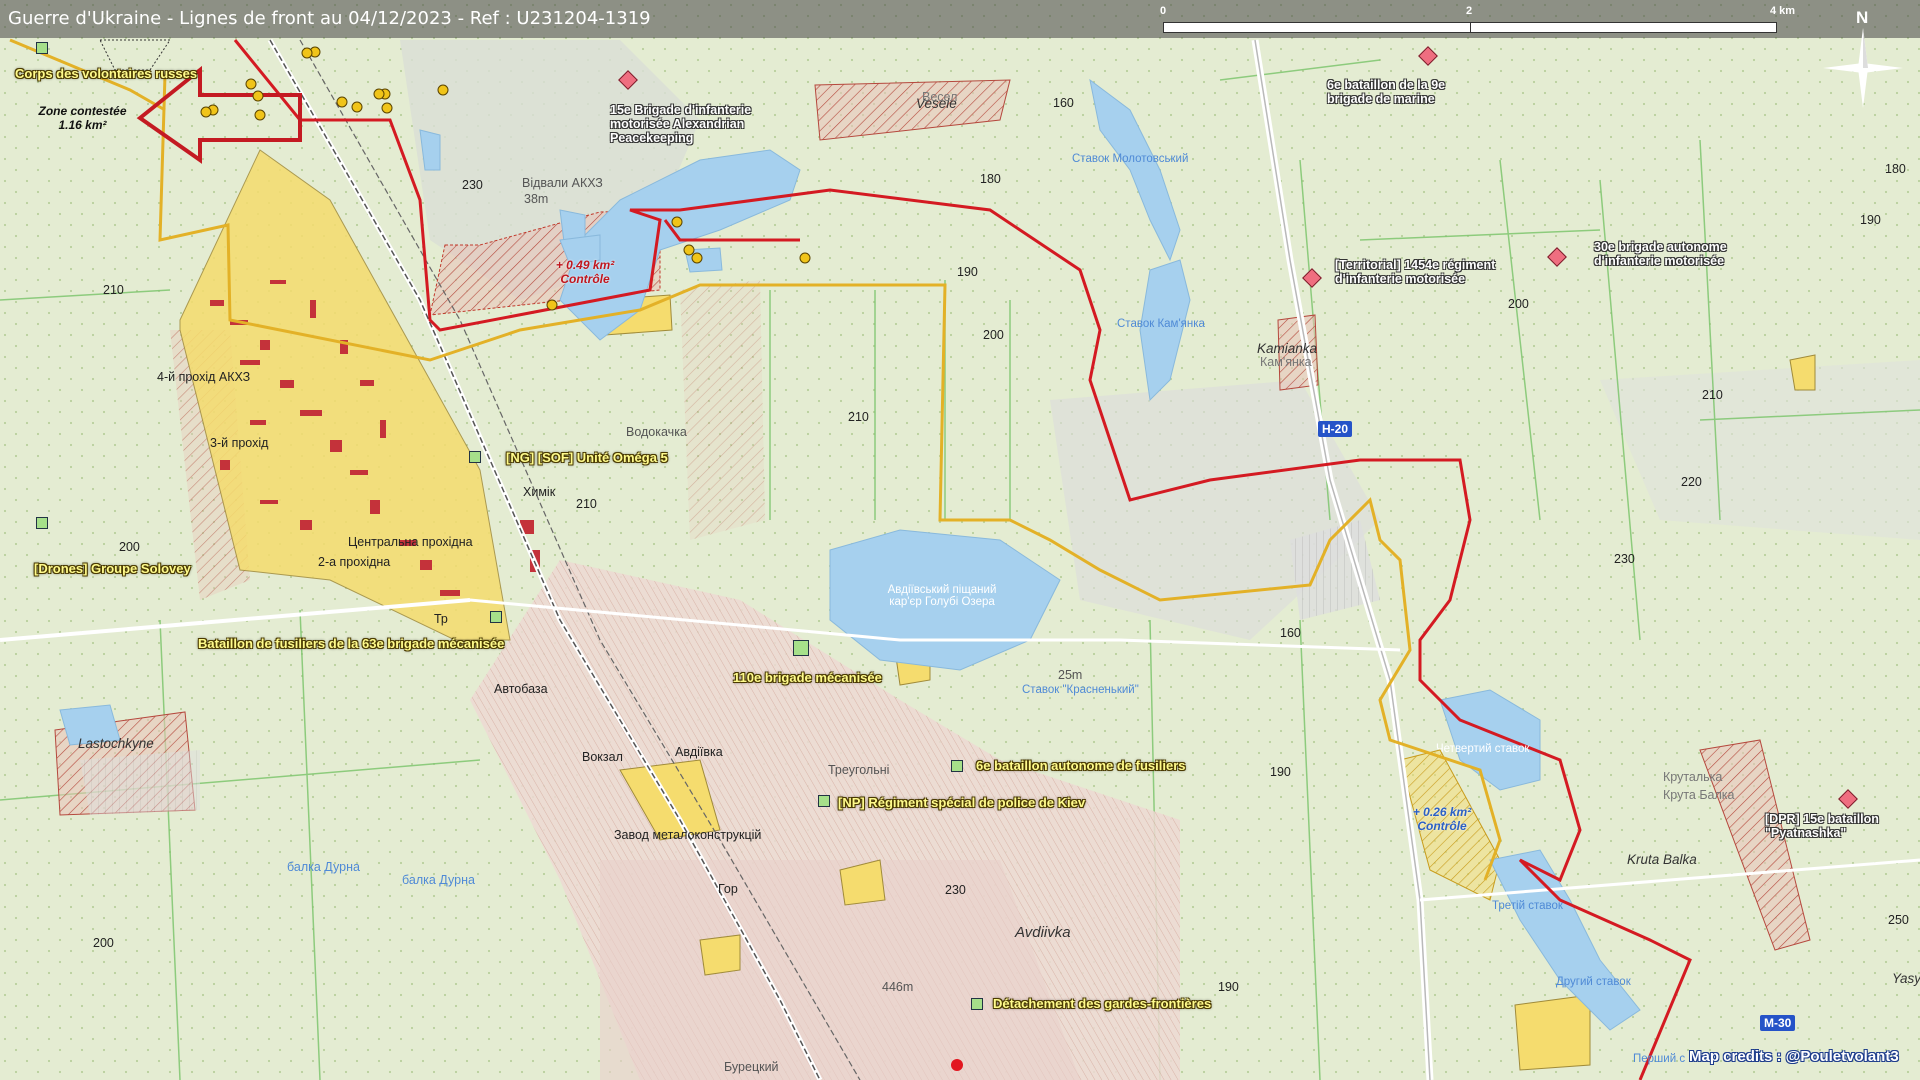 The image size is (1920, 1080). I want to click on elevation-200-a: 200, so click(129, 547).